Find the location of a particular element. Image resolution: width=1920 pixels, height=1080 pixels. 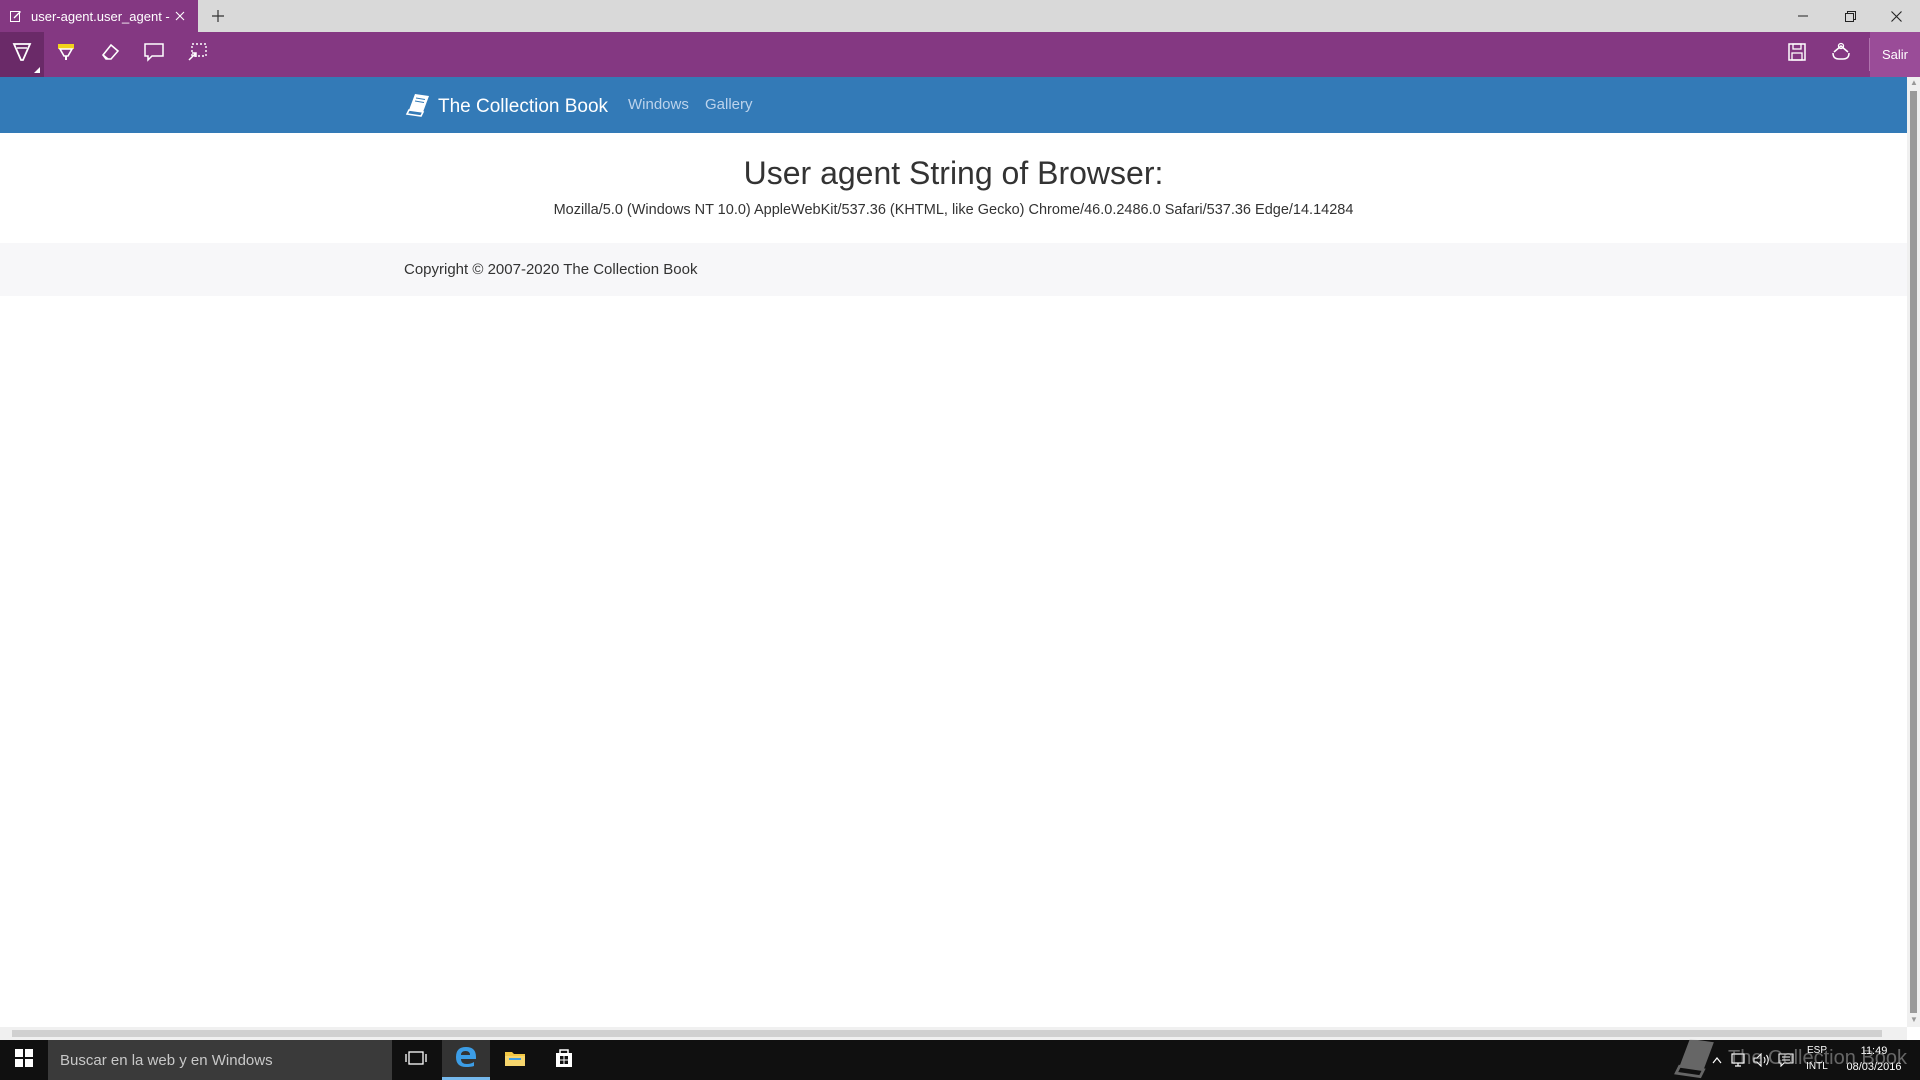

watermark-book-icon is located at coordinates (1695, 1056).